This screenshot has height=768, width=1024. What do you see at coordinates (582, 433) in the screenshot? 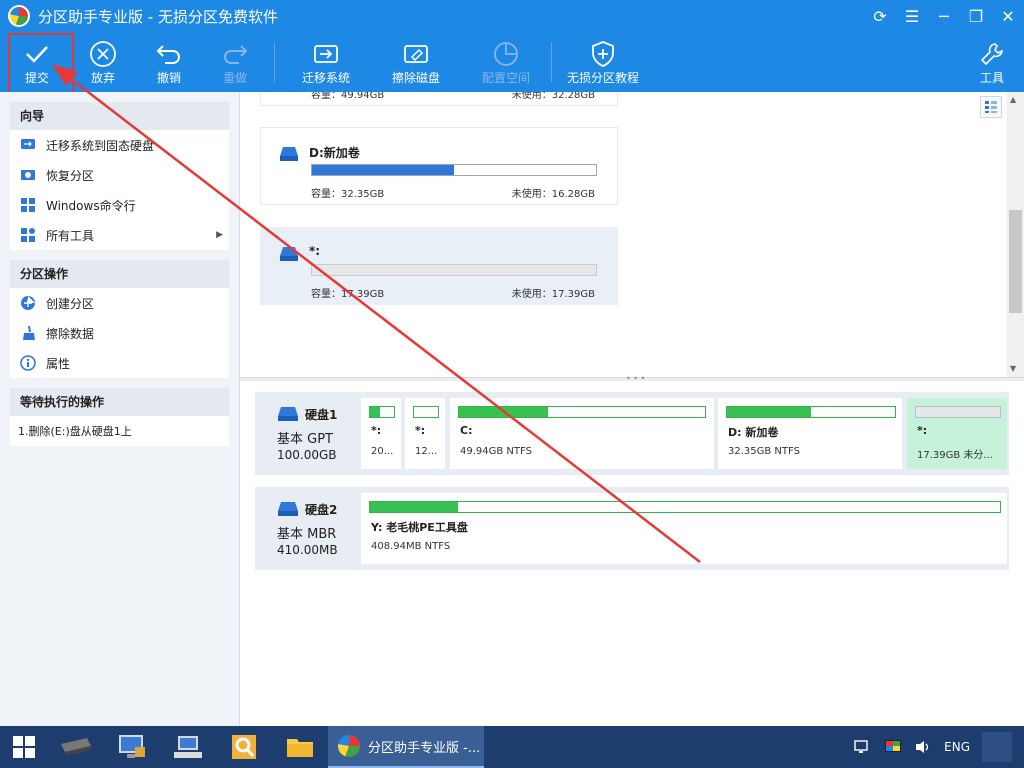
I see `partition-block-c: C: 49.94GB NTFS` at bounding box center [582, 433].